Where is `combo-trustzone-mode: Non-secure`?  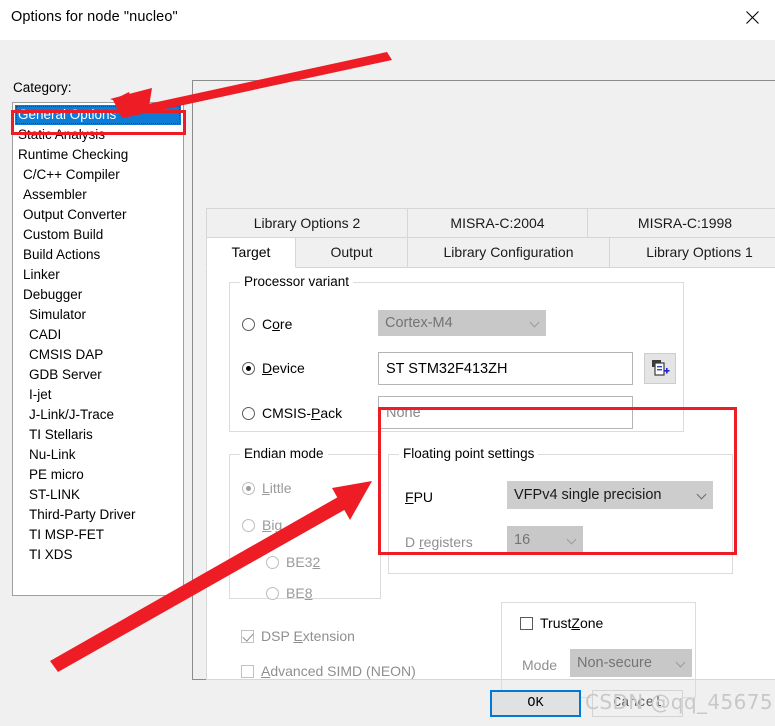 combo-trustzone-mode: Non-secure is located at coordinates (631, 663).